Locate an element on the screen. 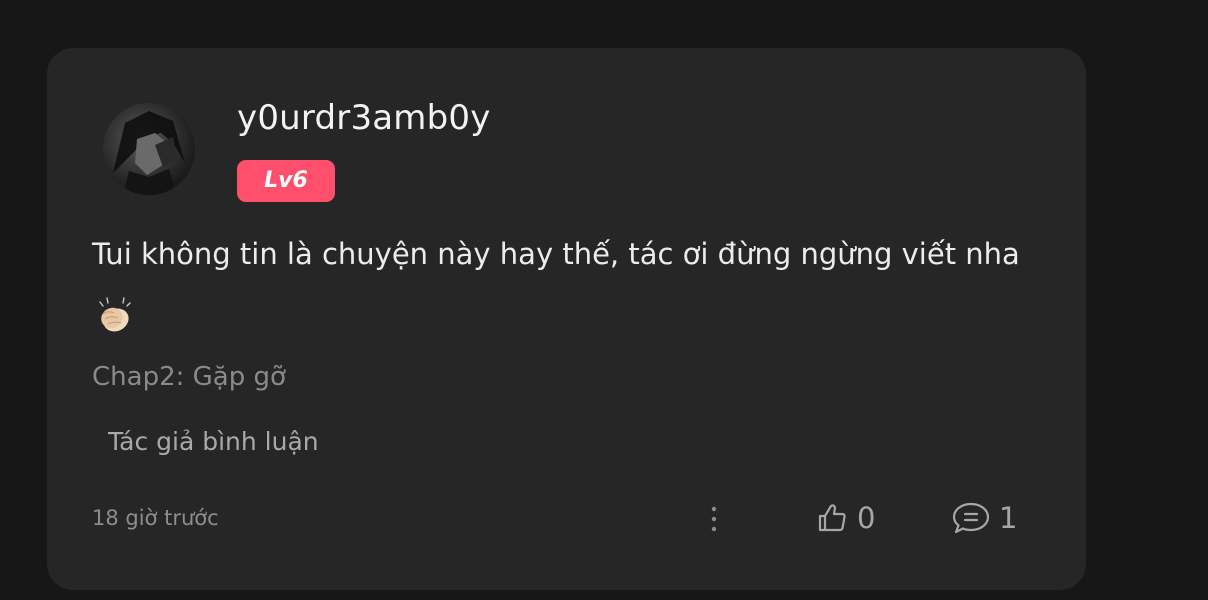 The image size is (1208, 600). level-badge: Lv6 is located at coordinates (286, 181).